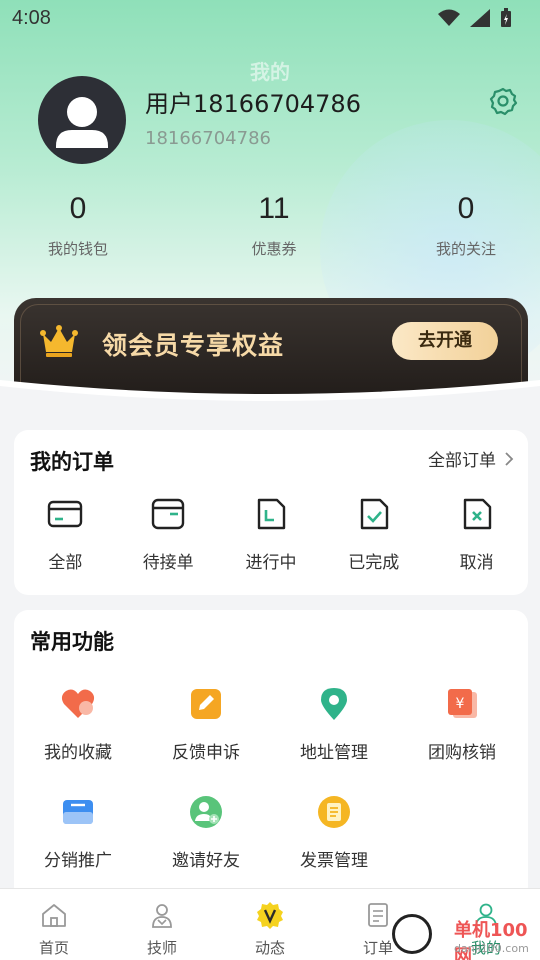 Image resolution: width=540 pixels, height=960 pixels. What do you see at coordinates (59, 341) in the screenshot?
I see `crown-icon` at bounding box center [59, 341].